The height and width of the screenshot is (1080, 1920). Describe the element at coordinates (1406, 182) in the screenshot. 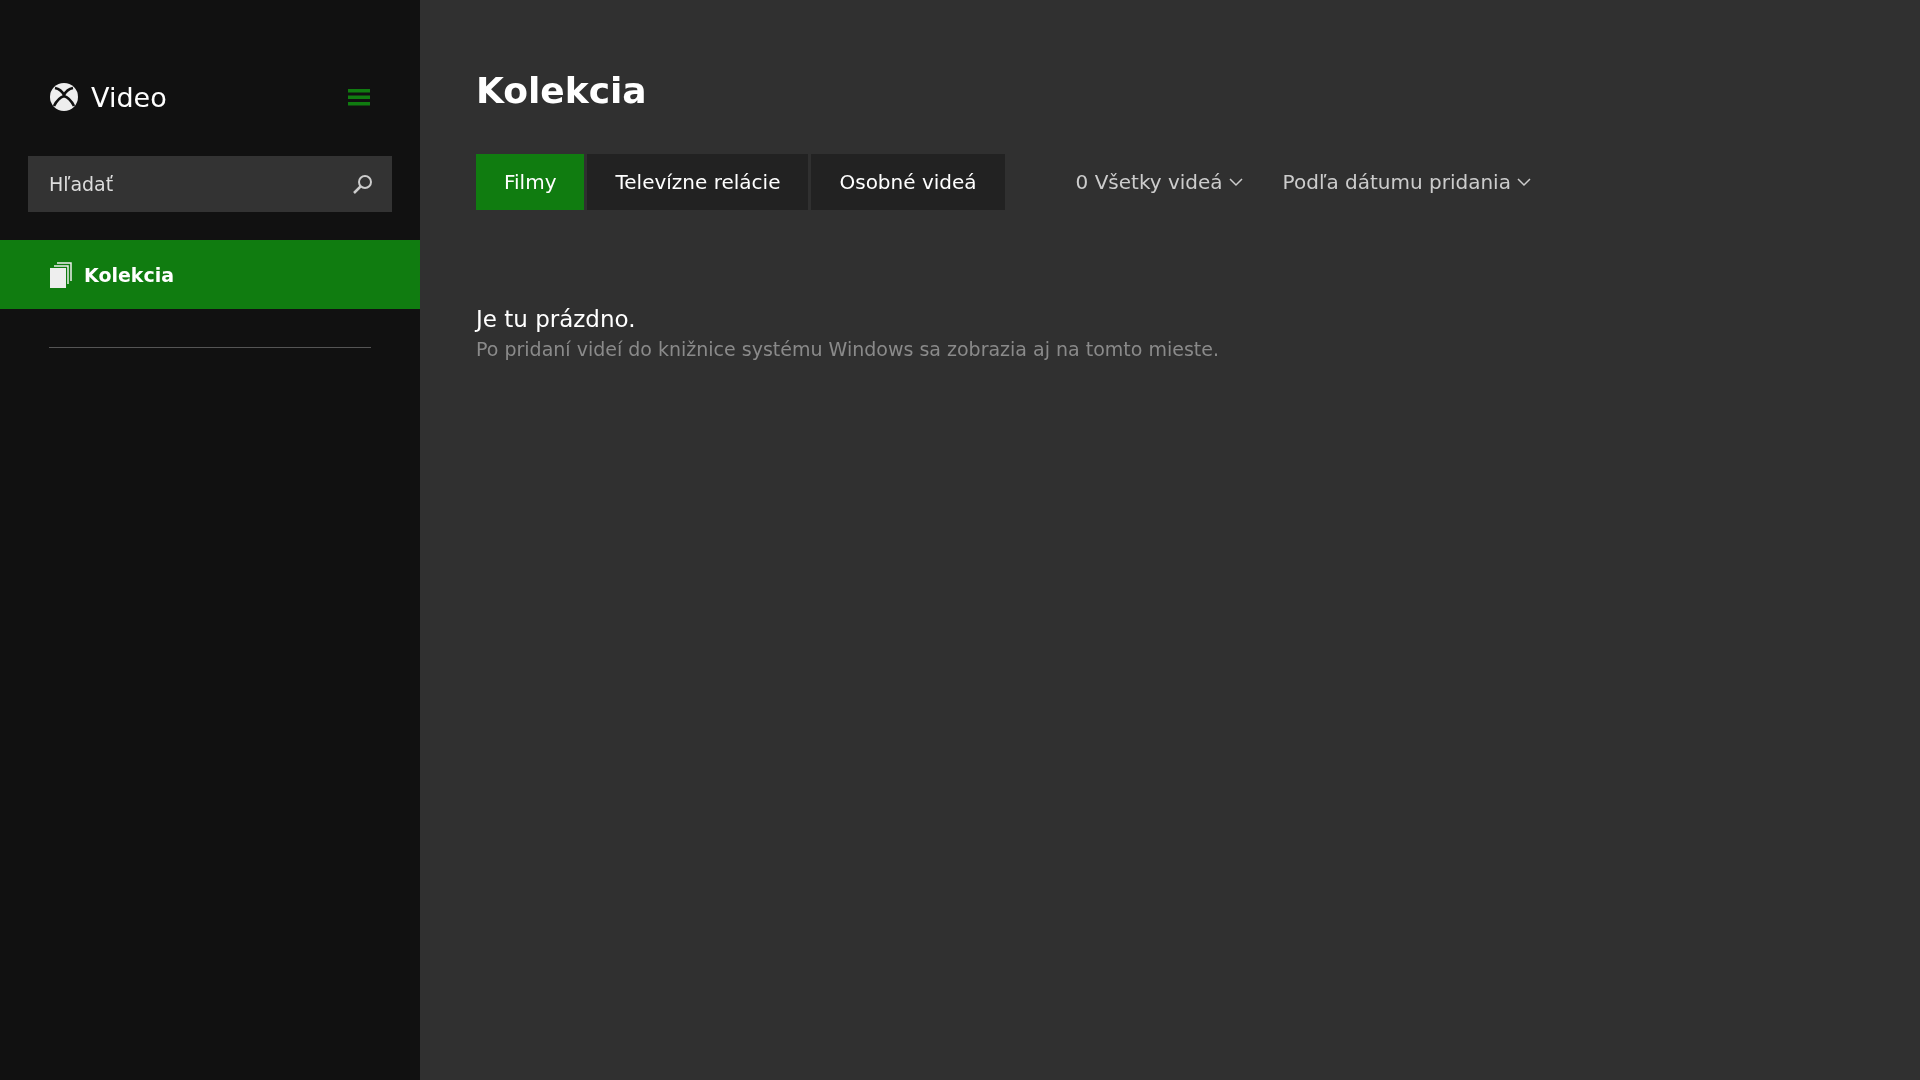

I see `dropdown-button: Podľa dátumu pridania` at that location.